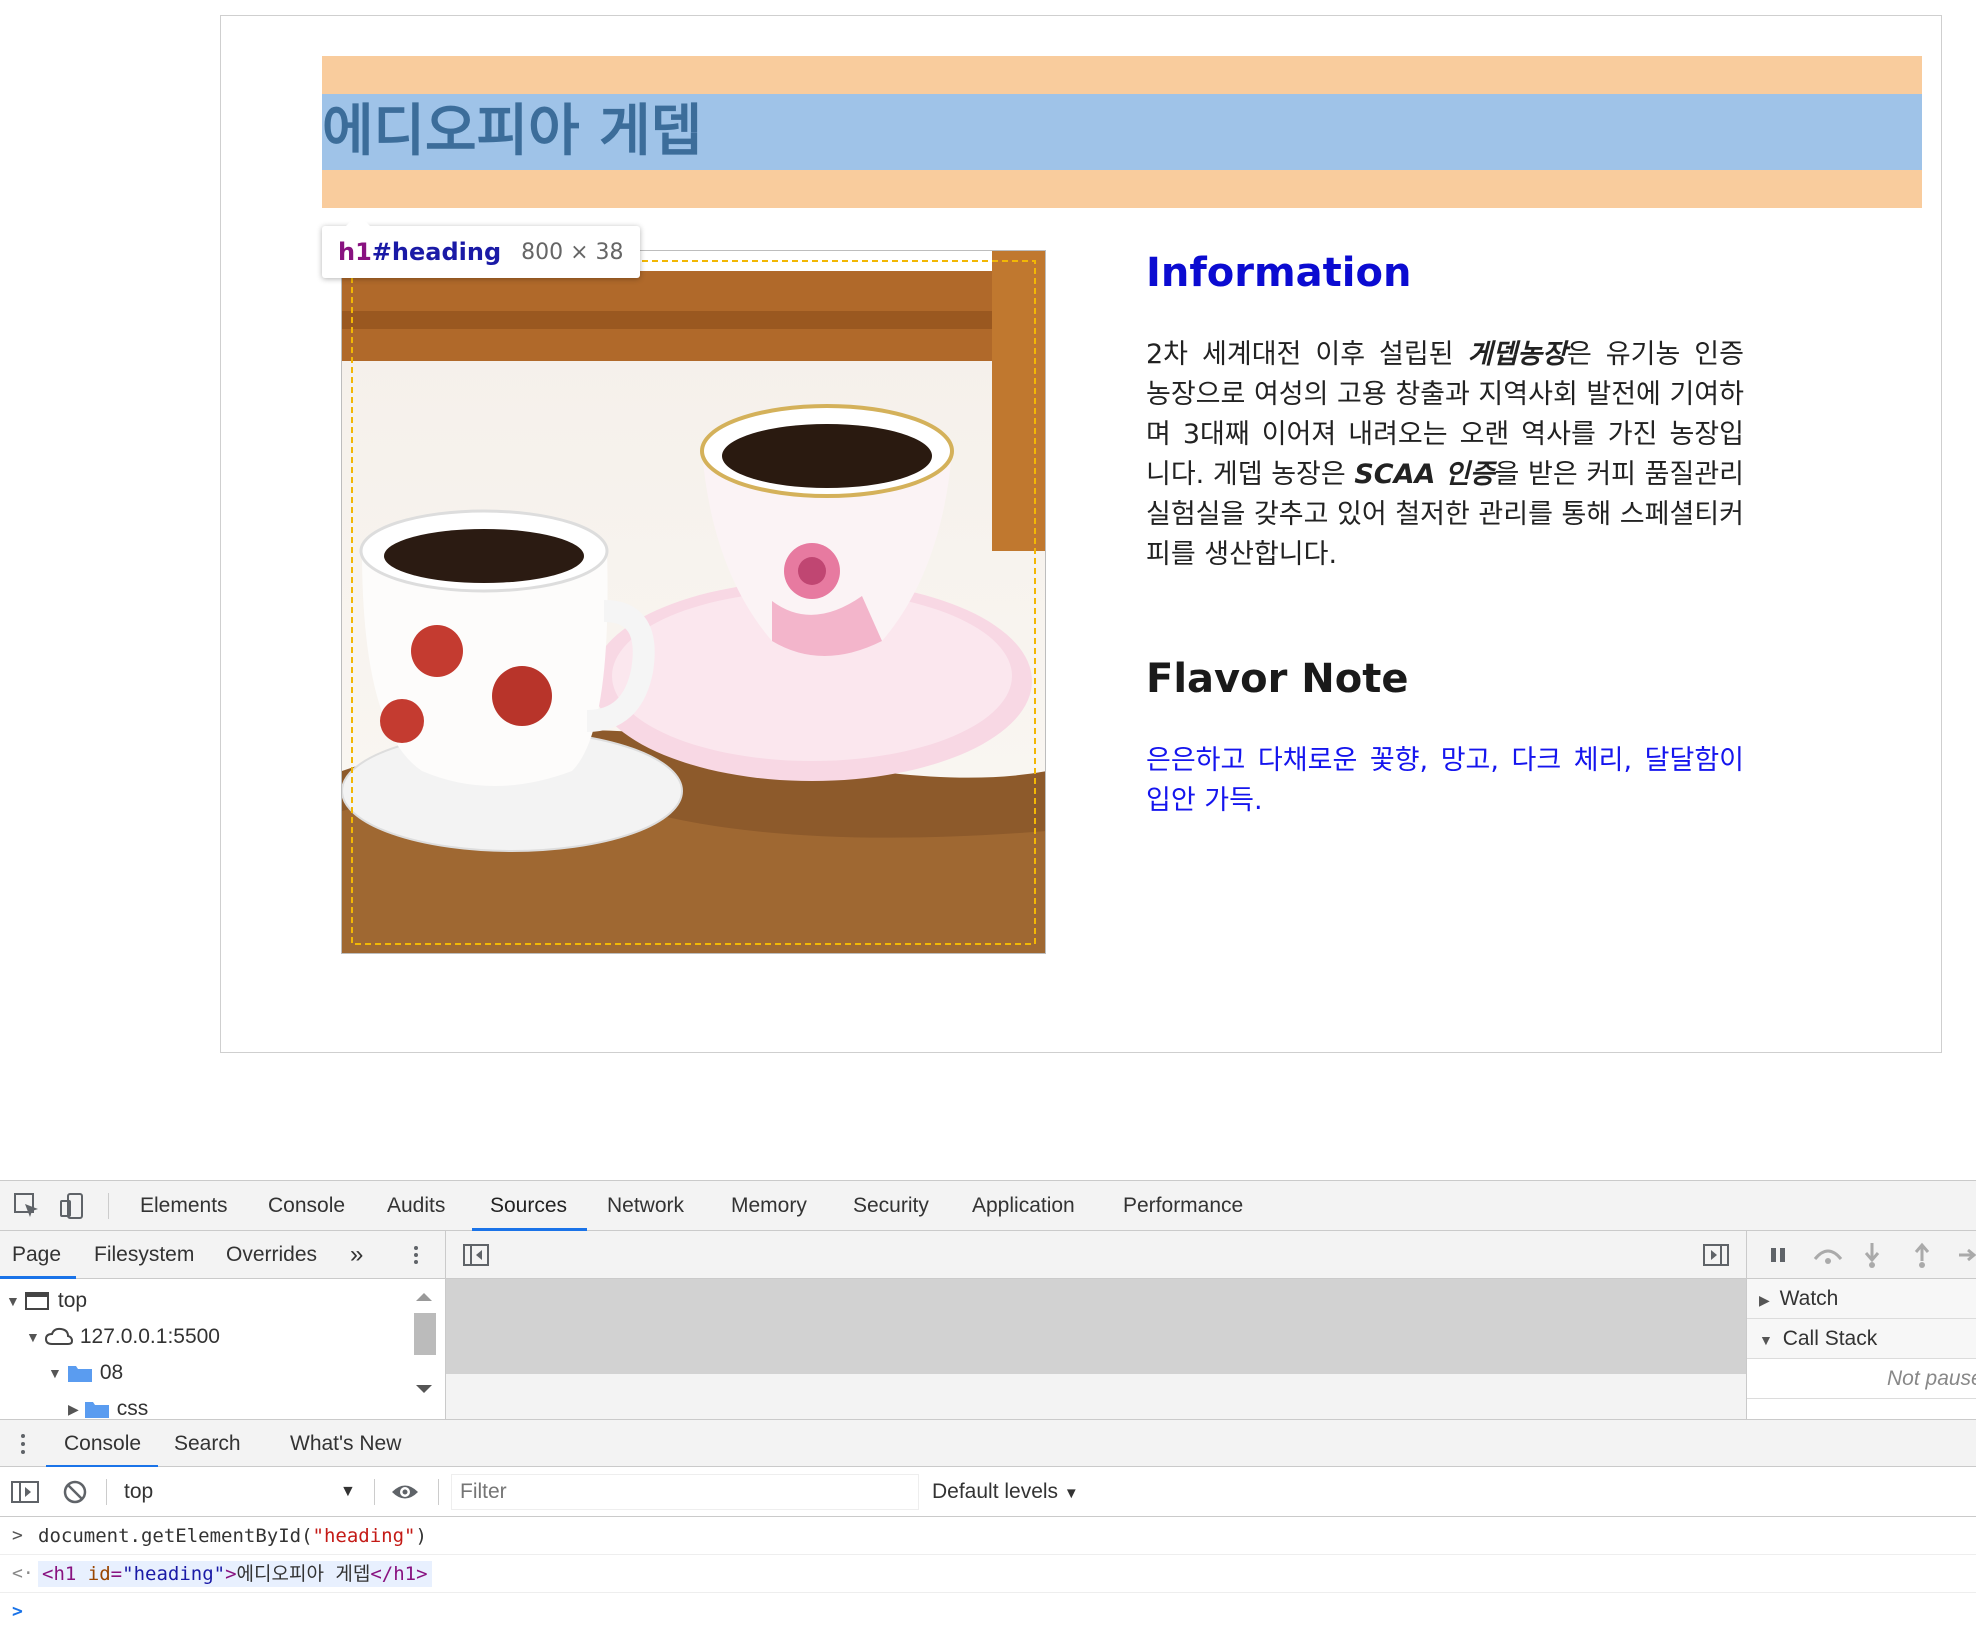 This screenshot has height=1631, width=1976. I want to click on information-heading: Information, so click(1279, 273).